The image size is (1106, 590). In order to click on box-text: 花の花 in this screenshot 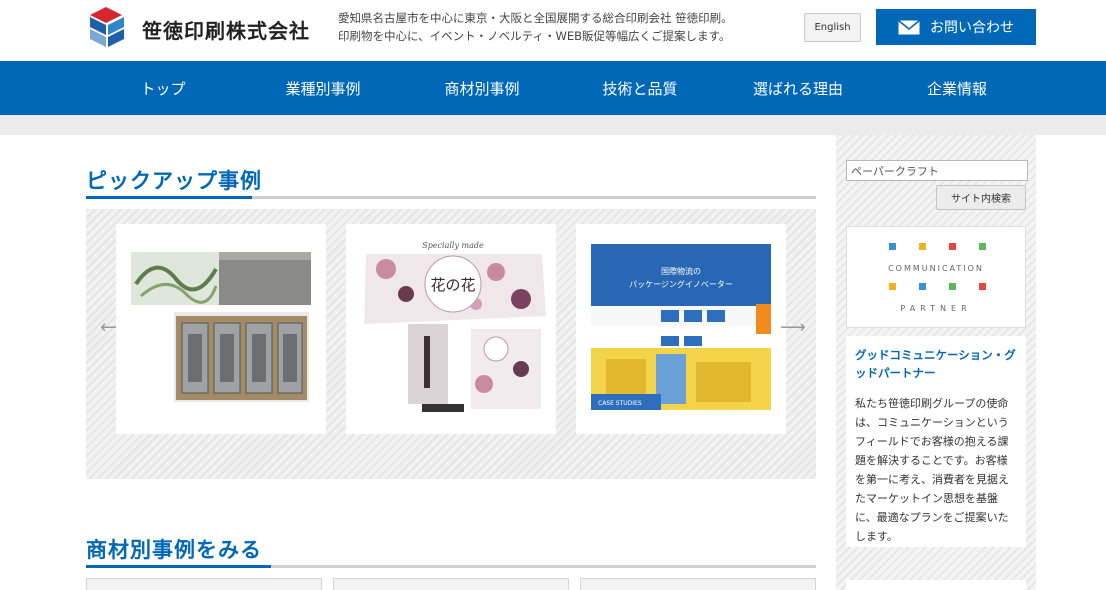, I will do `click(452, 285)`.